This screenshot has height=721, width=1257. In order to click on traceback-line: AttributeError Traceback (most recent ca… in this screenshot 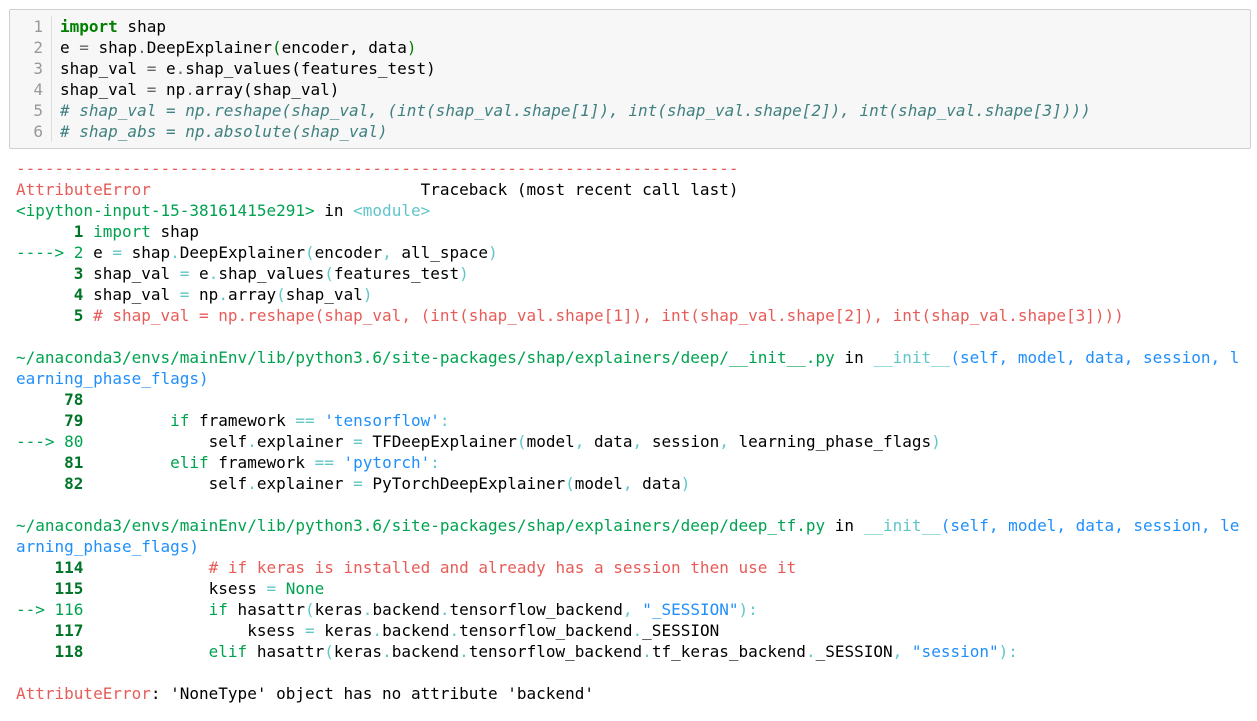, I will do `click(377, 189)`.